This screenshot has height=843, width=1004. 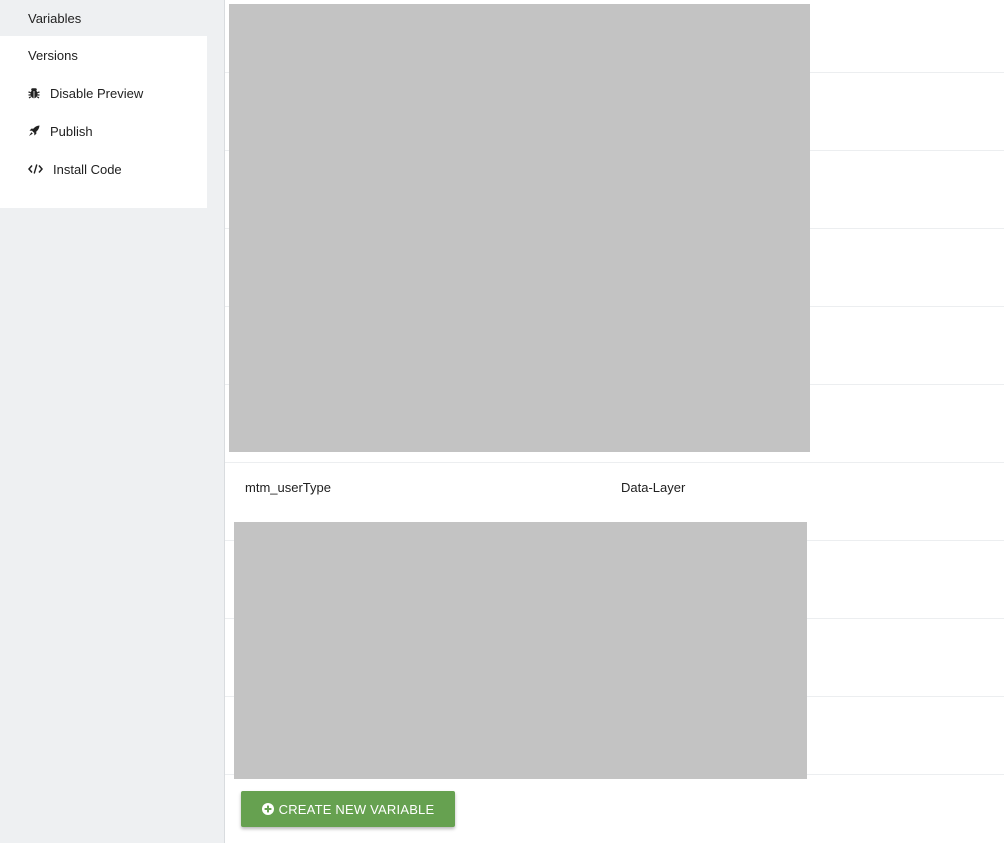 I want to click on sidebar-item-disable-preview: Disable Preview, so click(x=103, y=93).